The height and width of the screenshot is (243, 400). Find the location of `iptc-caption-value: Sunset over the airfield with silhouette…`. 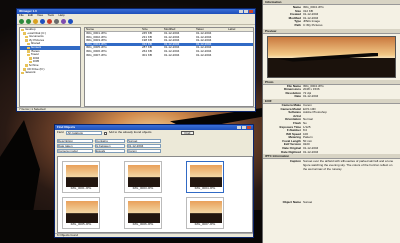

iptc-caption-value: Sunset over the airfield with silhouette… is located at coordinates (348, 166).